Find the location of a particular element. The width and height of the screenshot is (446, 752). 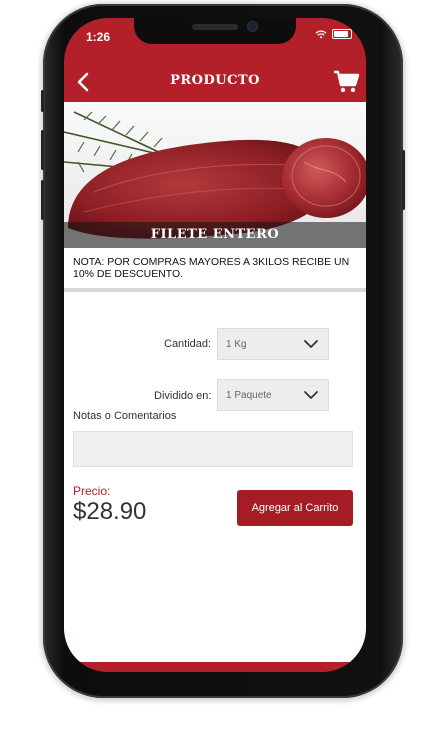

product-name: FILETE ENTERO is located at coordinates (215, 235).